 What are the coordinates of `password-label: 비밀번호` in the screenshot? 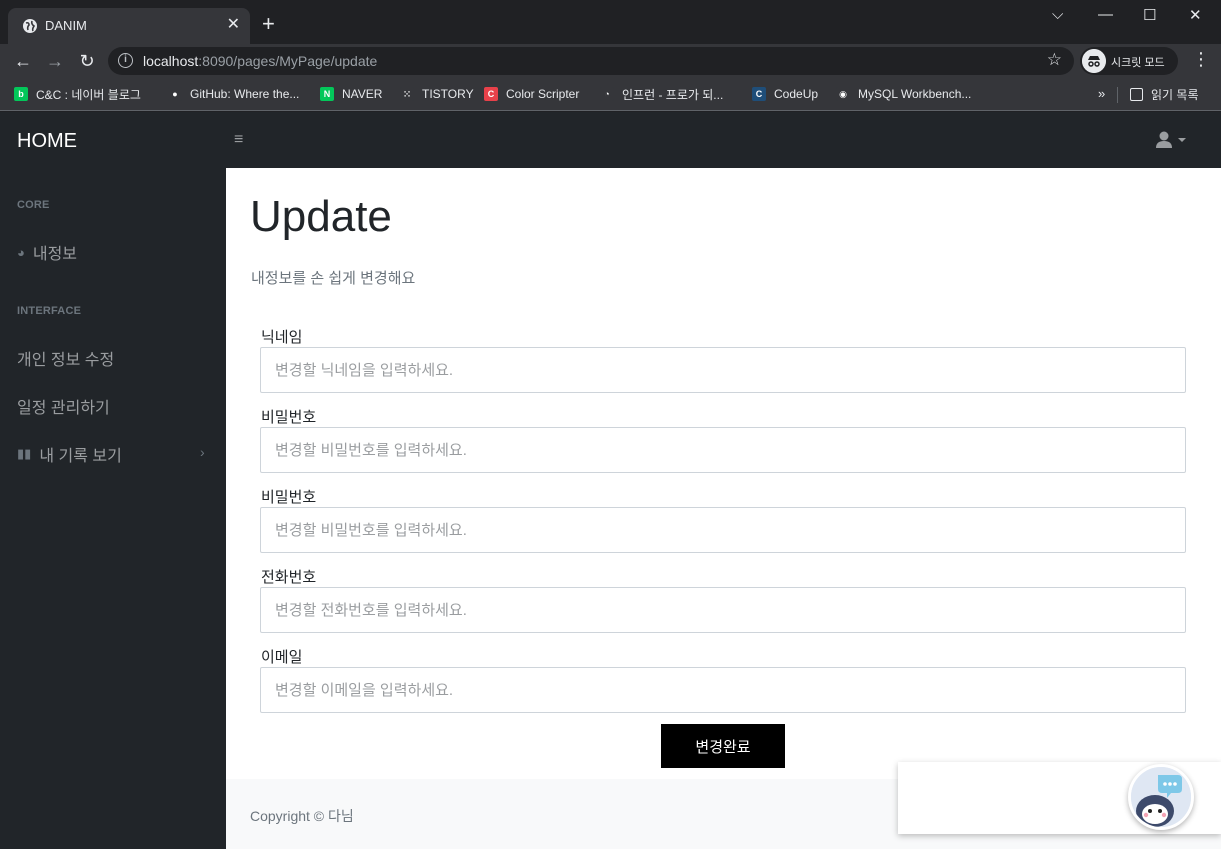 It's located at (289, 417).